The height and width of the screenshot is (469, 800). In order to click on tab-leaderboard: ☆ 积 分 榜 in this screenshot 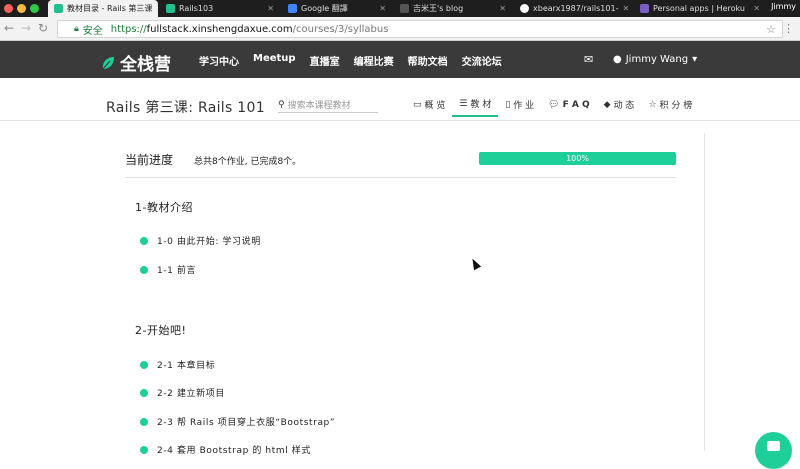, I will do `click(670, 107)`.